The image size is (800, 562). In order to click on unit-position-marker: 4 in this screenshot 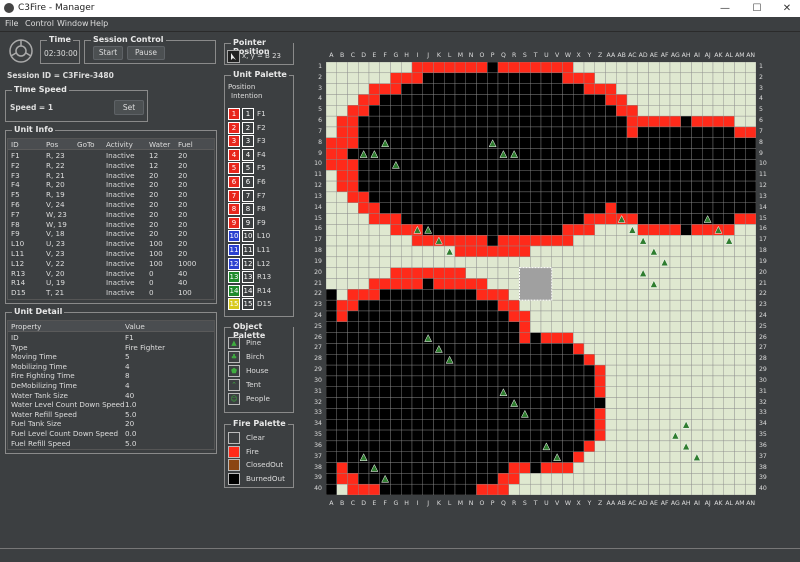, I will do `click(234, 154)`.